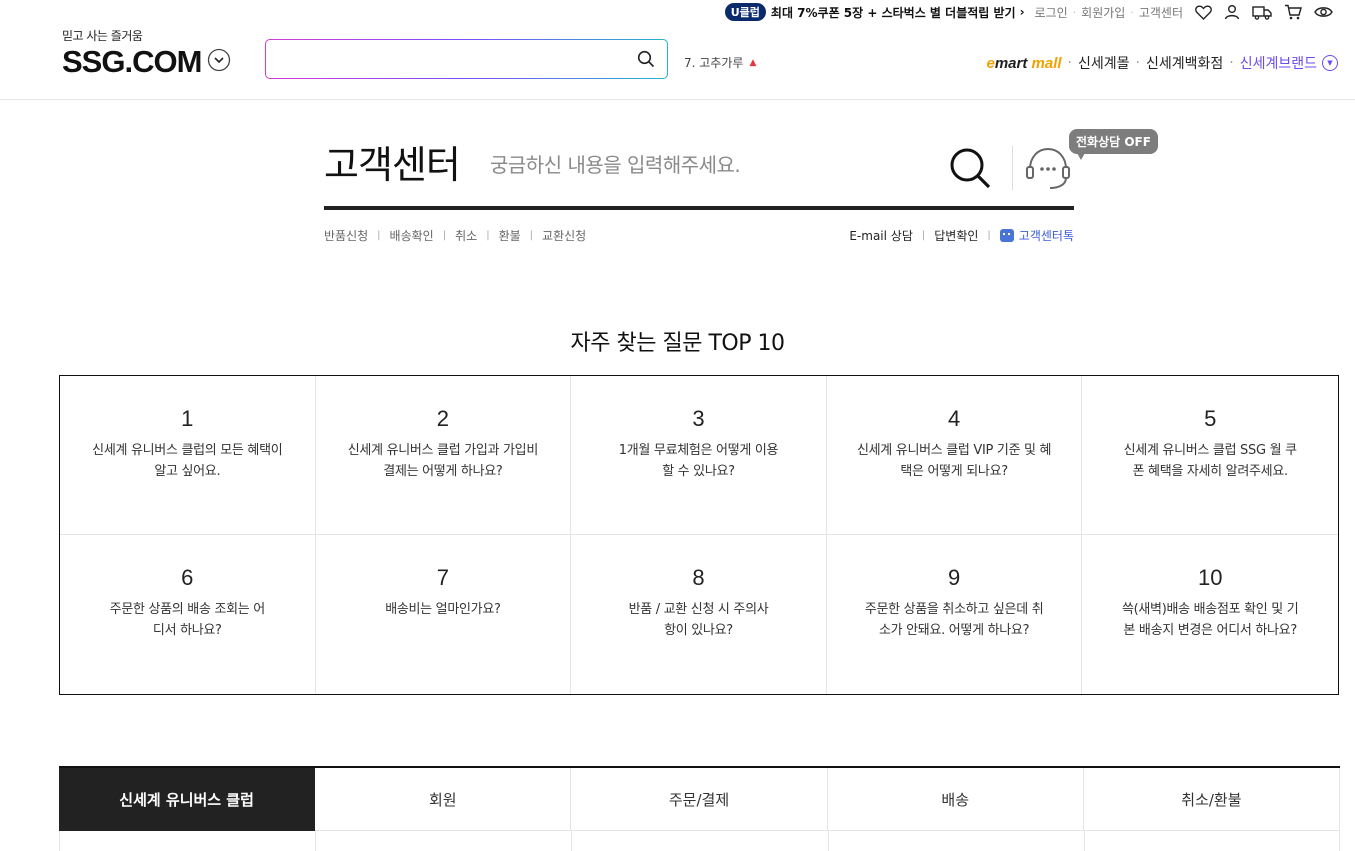 The image size is (1355, 851). I want to click on quick-link-return: 반품신청, so click(346, 235).